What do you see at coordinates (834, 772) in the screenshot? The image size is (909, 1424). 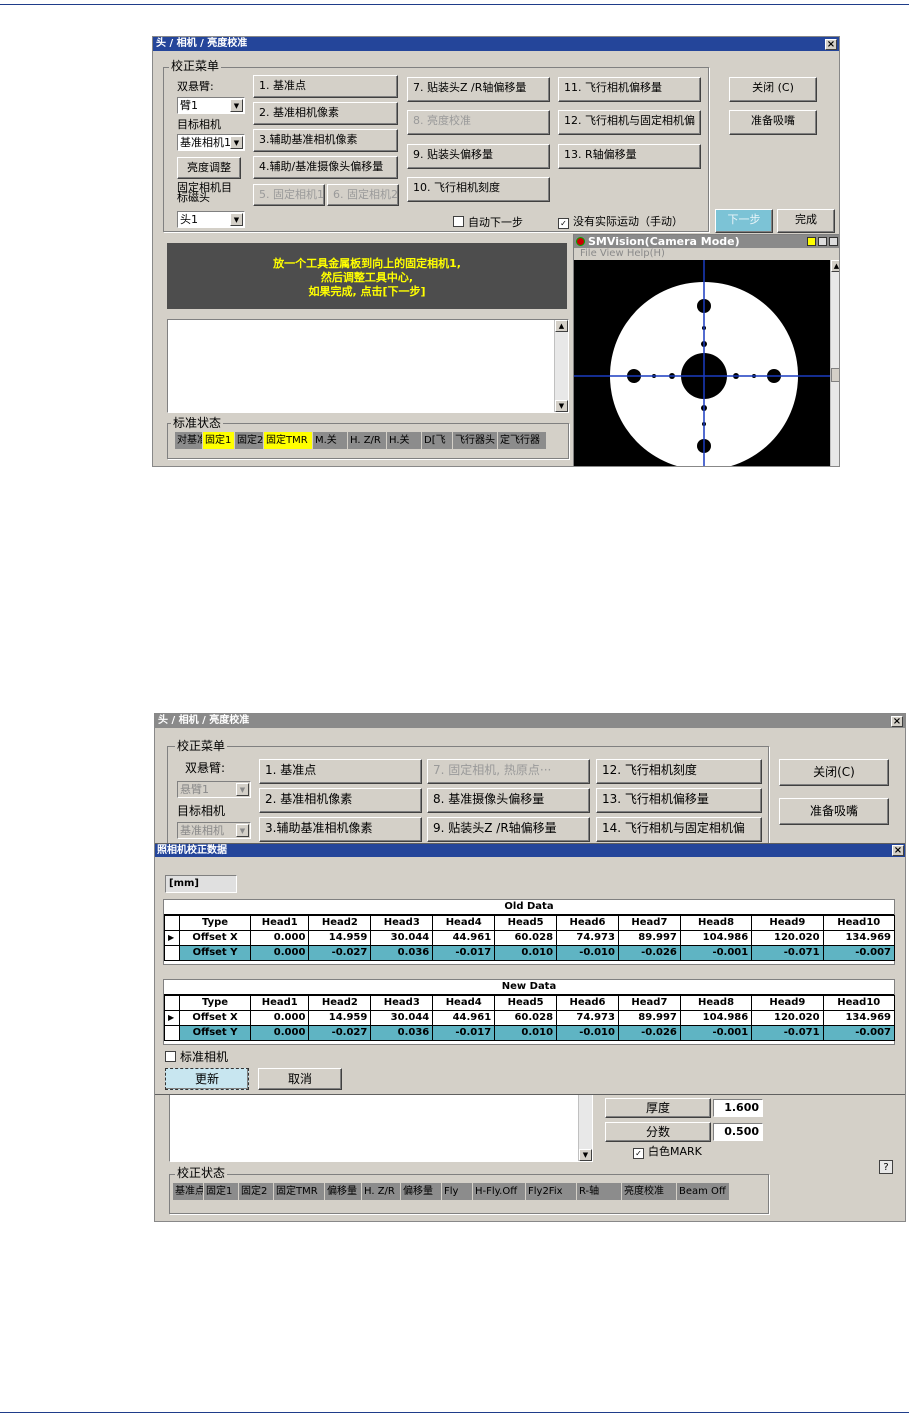 I see `close-button: 关闭(C)` at bounding box center [834, 772].